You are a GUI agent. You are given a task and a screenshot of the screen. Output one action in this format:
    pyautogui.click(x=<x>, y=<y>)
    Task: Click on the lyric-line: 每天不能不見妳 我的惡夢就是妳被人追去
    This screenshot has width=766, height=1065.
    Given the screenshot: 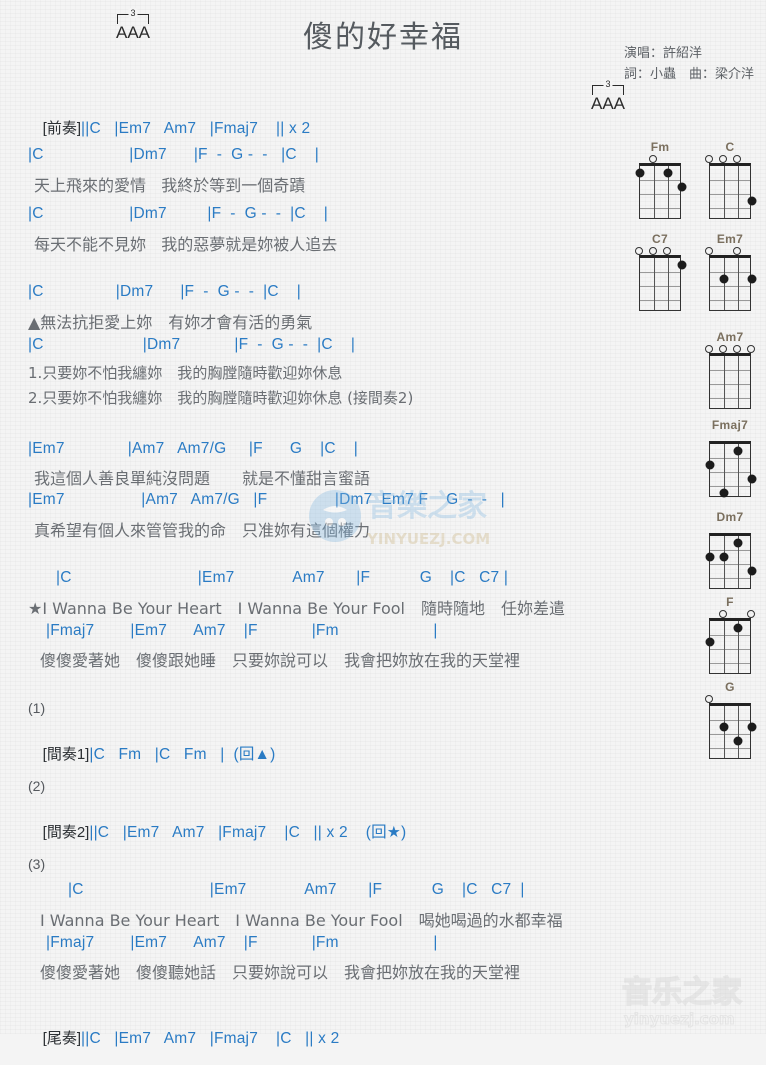 What is the action you would take?
    pyautogui.click(x=186, y=244)
    